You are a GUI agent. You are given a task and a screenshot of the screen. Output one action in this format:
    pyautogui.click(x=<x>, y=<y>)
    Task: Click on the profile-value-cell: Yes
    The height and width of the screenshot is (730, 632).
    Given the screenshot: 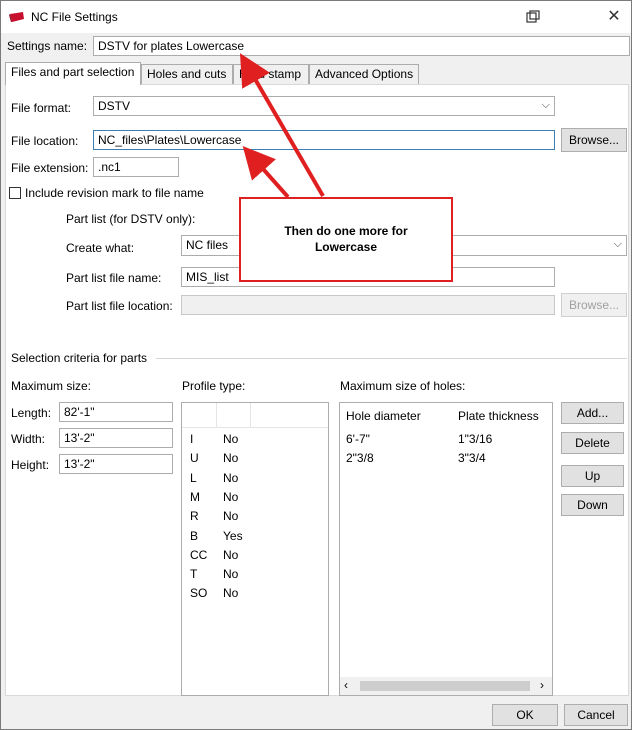 What is the action you would take?
    pyautogui.click(x=233, y=535)
    